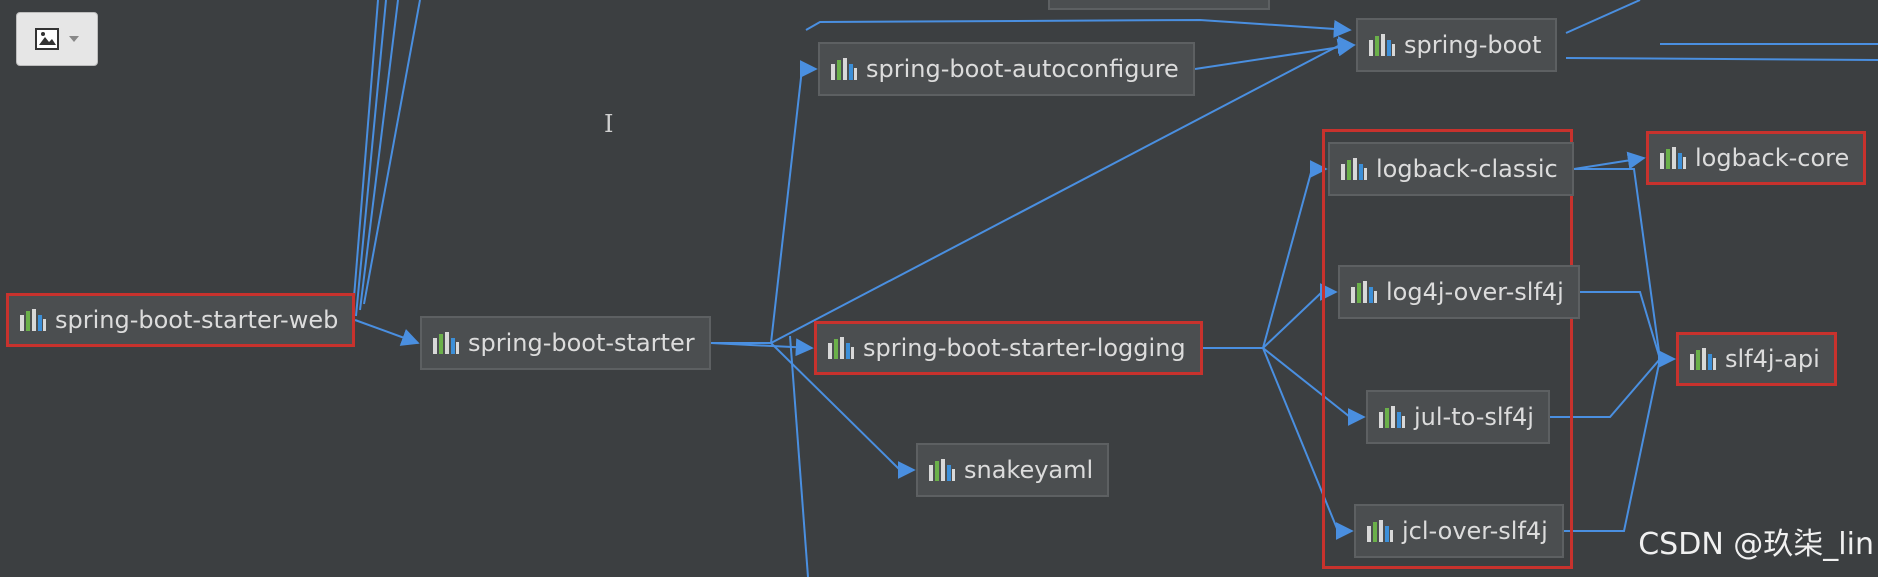  I want to click on node-spring-boot-autoconfigure: spring-boot-autoconfigure, so click(1006, 69).